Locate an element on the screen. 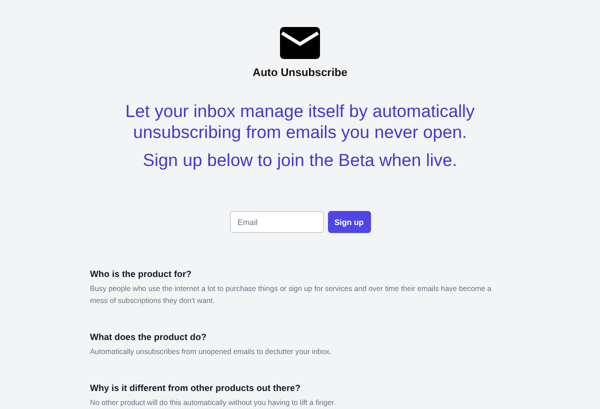  email-field: Email is located at coordinates (277, 222).